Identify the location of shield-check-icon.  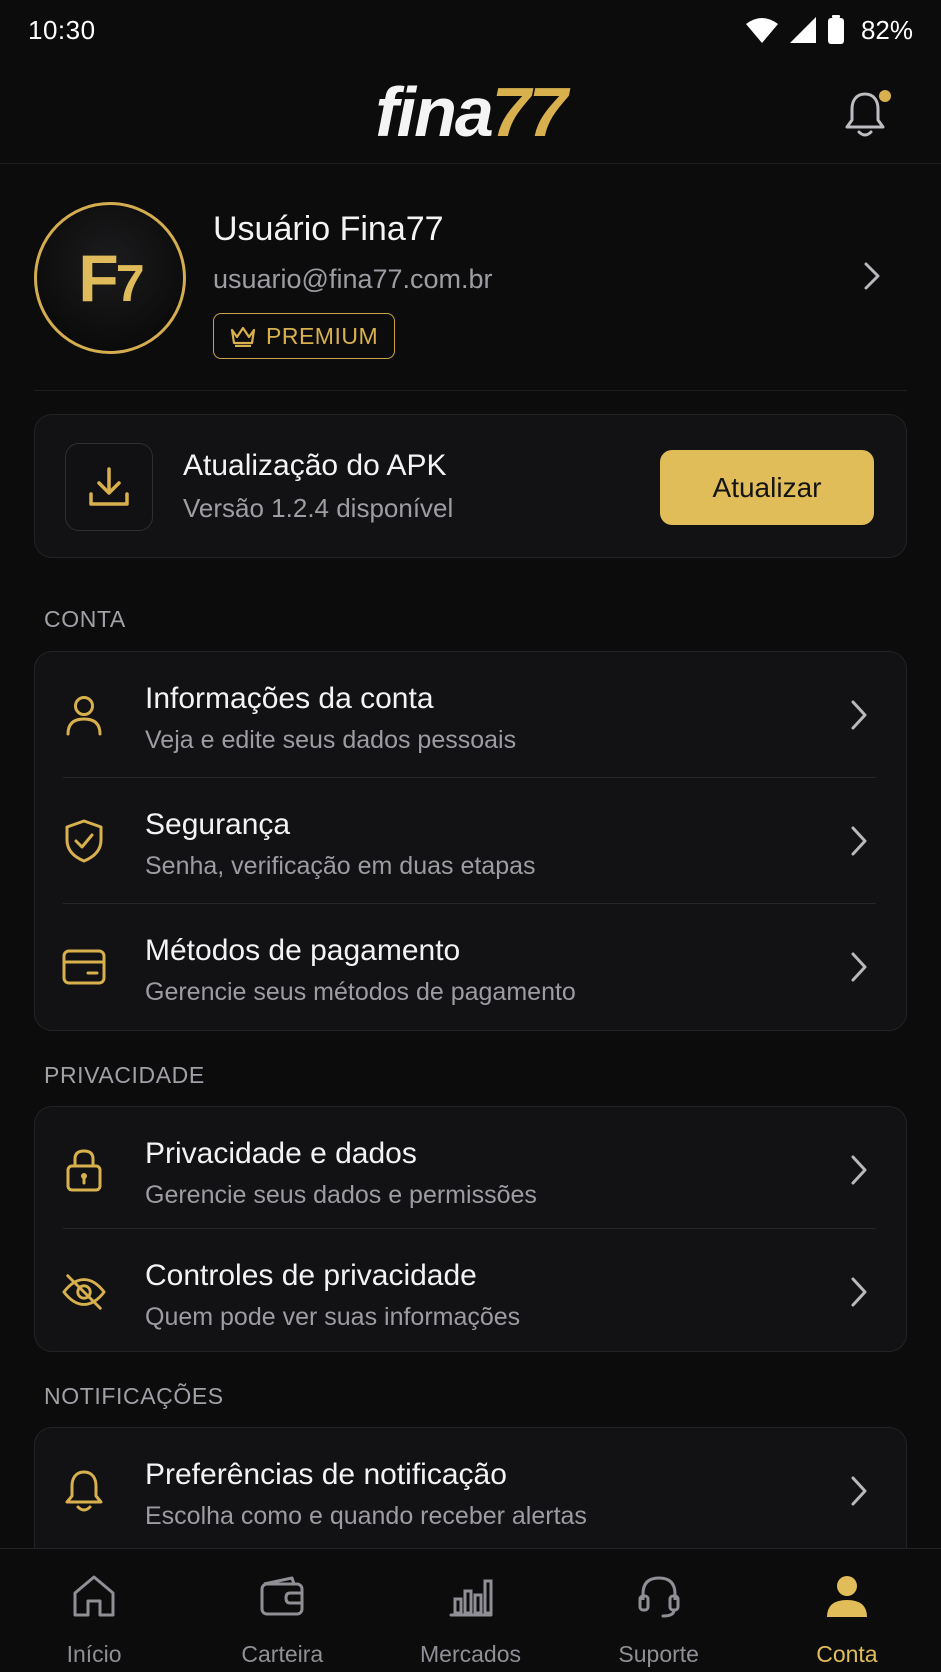
(84, 841).